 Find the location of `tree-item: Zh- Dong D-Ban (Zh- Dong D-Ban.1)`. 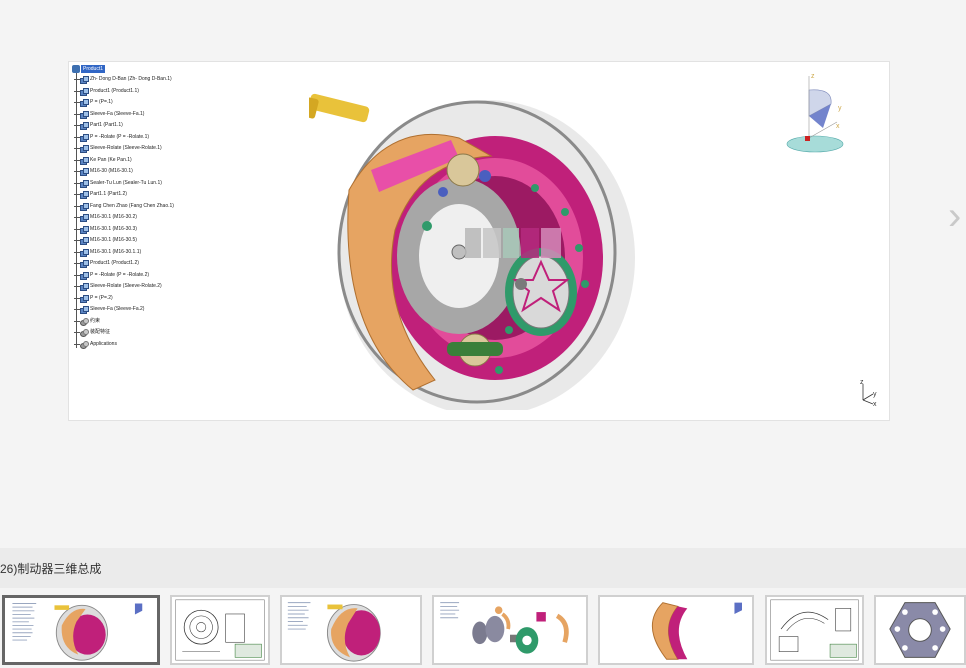

tree-item: Zh- Dong D-Ban (Zh- Dong D-Ban.1) is located at coordinates (162, 80).